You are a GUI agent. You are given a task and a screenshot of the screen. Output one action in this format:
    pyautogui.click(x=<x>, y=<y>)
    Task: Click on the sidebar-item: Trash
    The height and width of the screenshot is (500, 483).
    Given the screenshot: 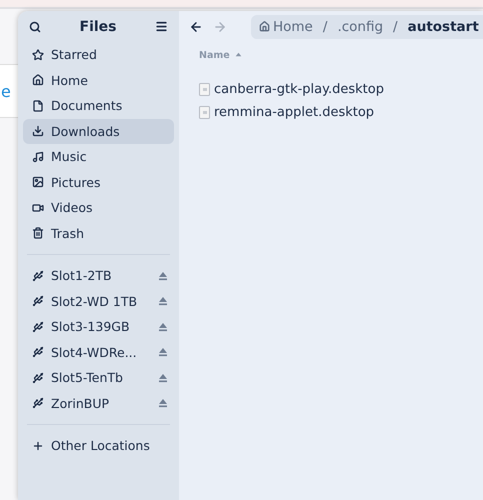 What is the action you would take?
    pyautogui.click(x=98, y=233)
    